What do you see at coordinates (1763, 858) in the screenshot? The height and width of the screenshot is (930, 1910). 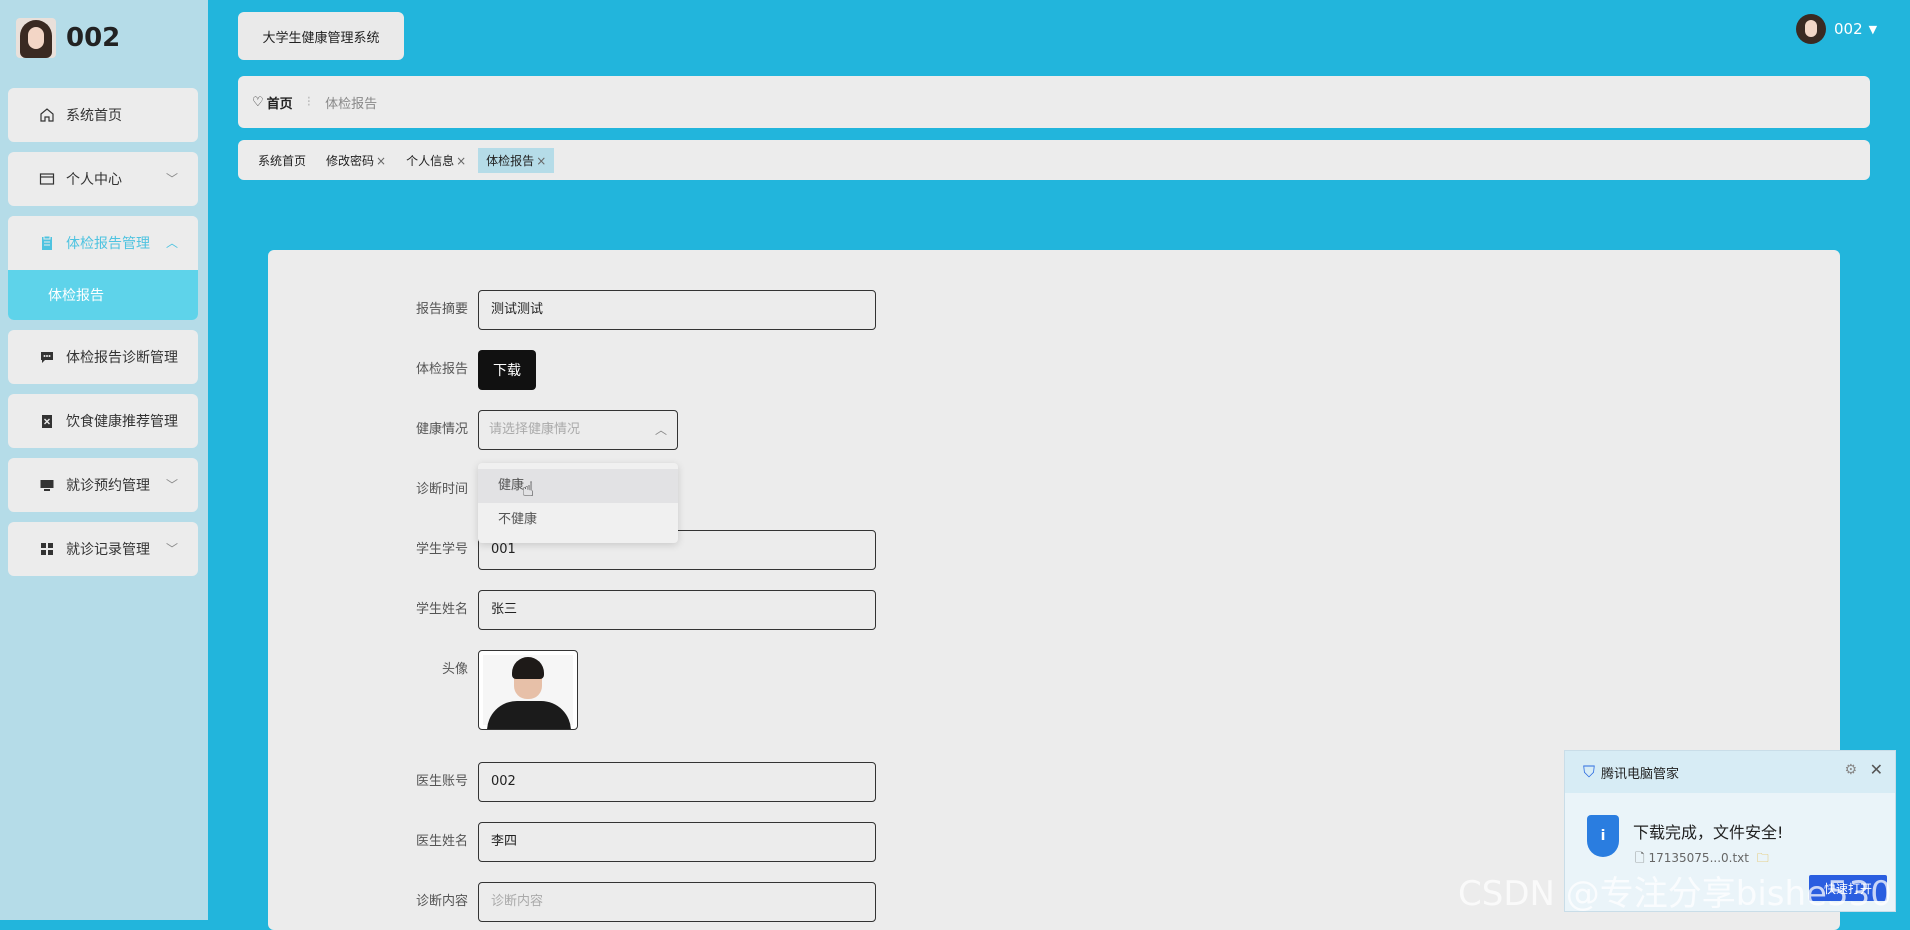 I see `folder-icon: 🗀` at bounding box center [1763, 858].